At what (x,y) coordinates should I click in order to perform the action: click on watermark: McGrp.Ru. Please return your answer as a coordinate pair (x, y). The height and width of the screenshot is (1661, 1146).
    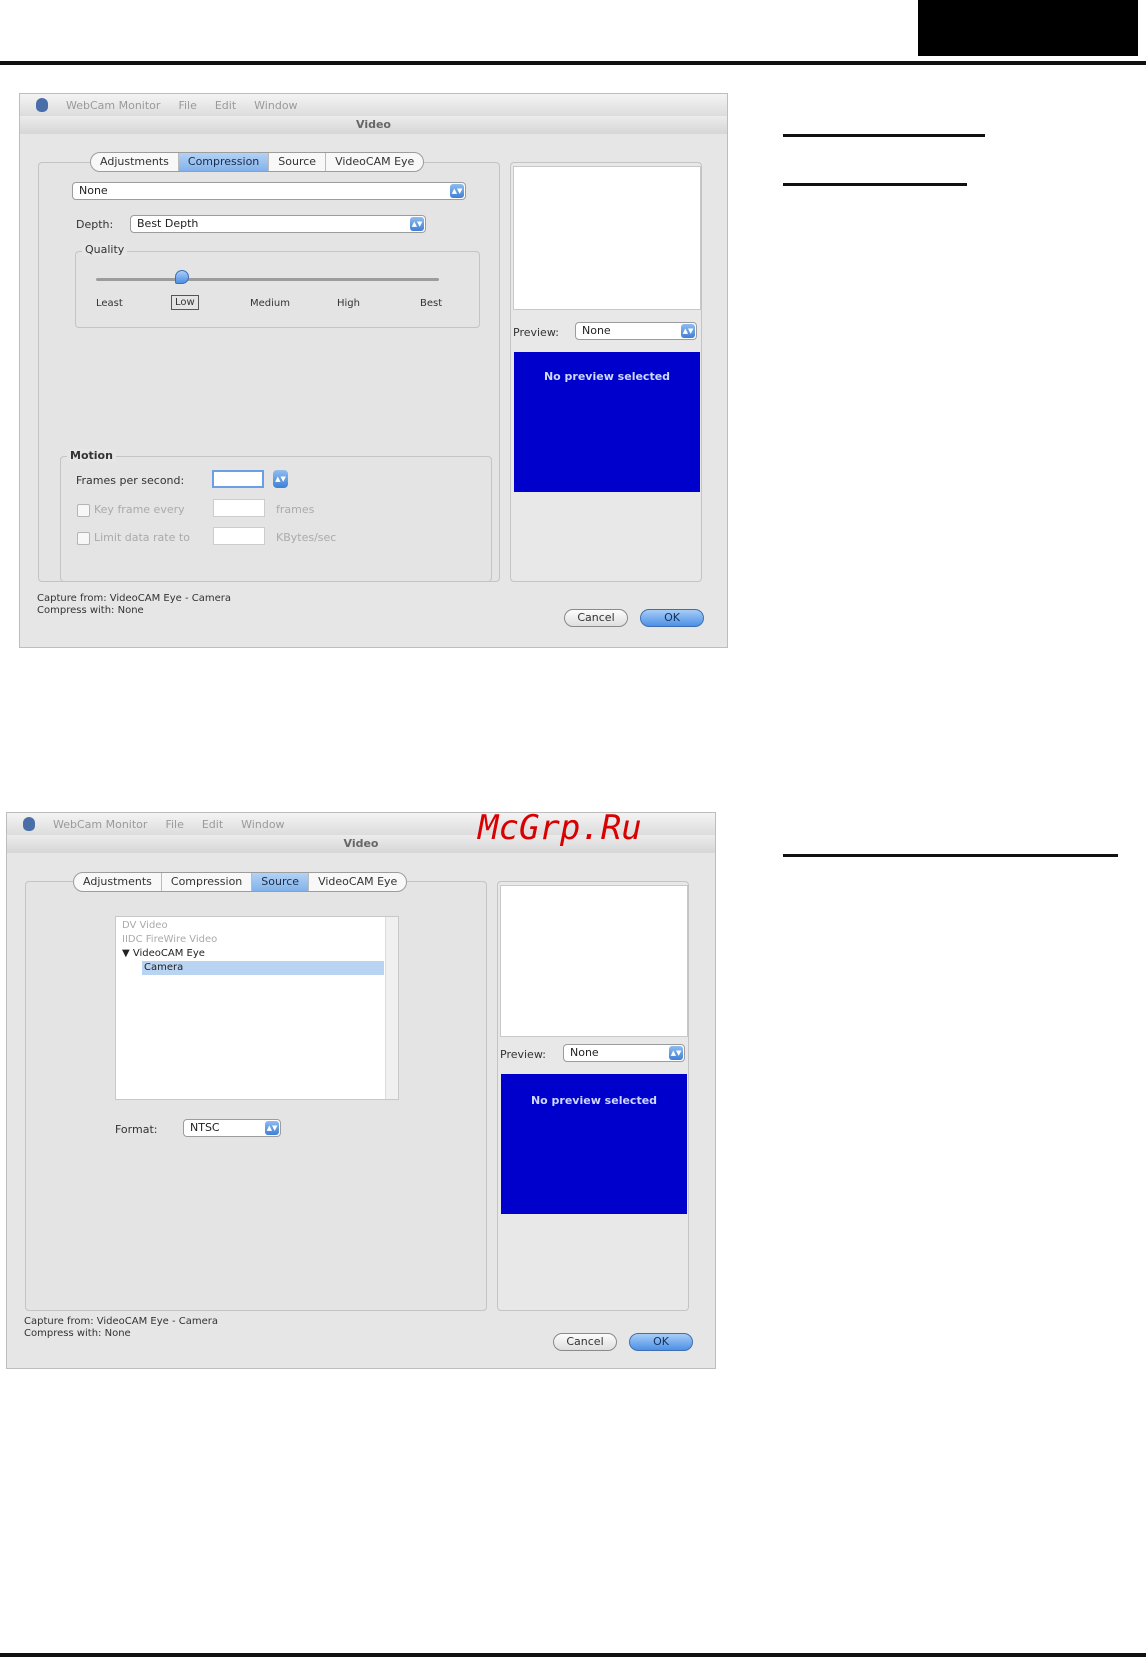
    Looking at the image, I should click on (560, 828).